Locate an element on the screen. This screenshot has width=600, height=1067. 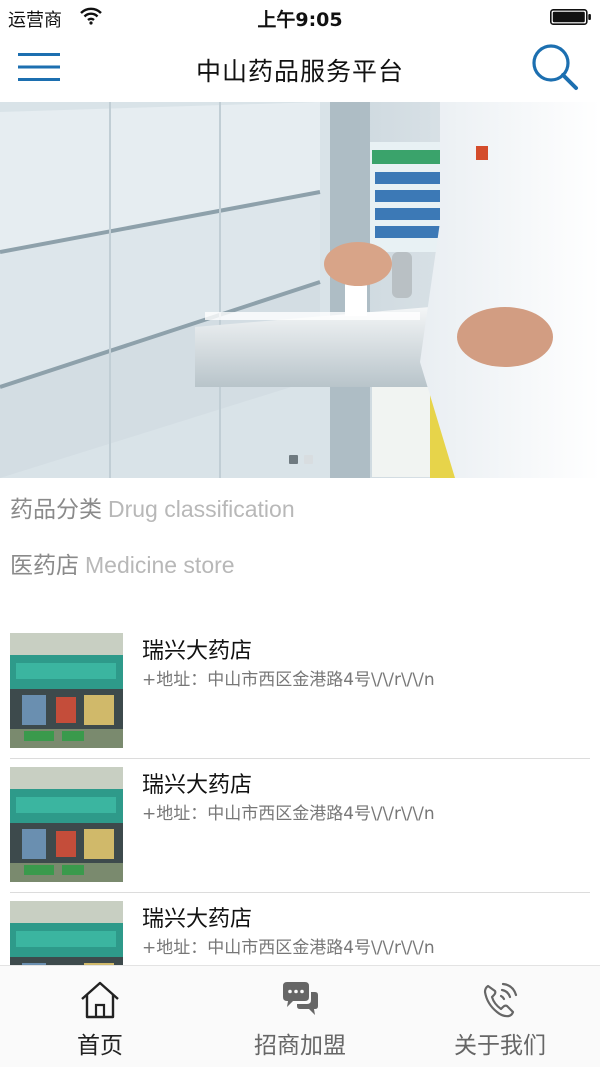
tab-label: 首页 is located at coordinates (100, 1046).